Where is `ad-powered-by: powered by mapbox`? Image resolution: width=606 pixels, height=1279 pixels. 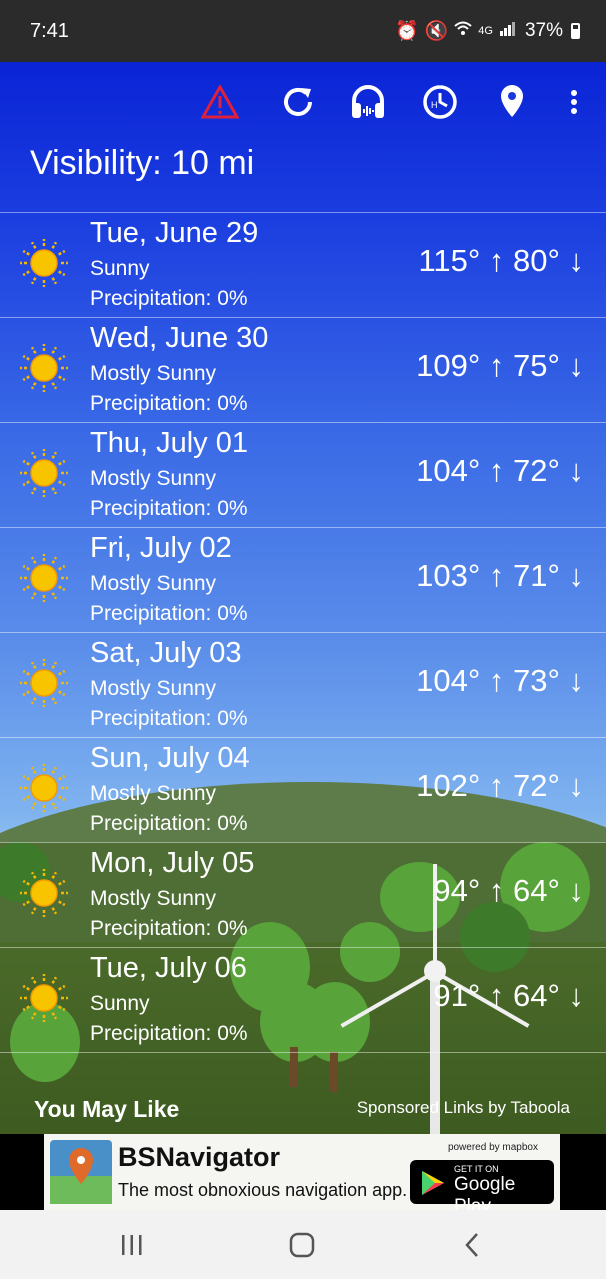 ad-powered-by: powered by mapbox is located at coordinates (492, 1147).